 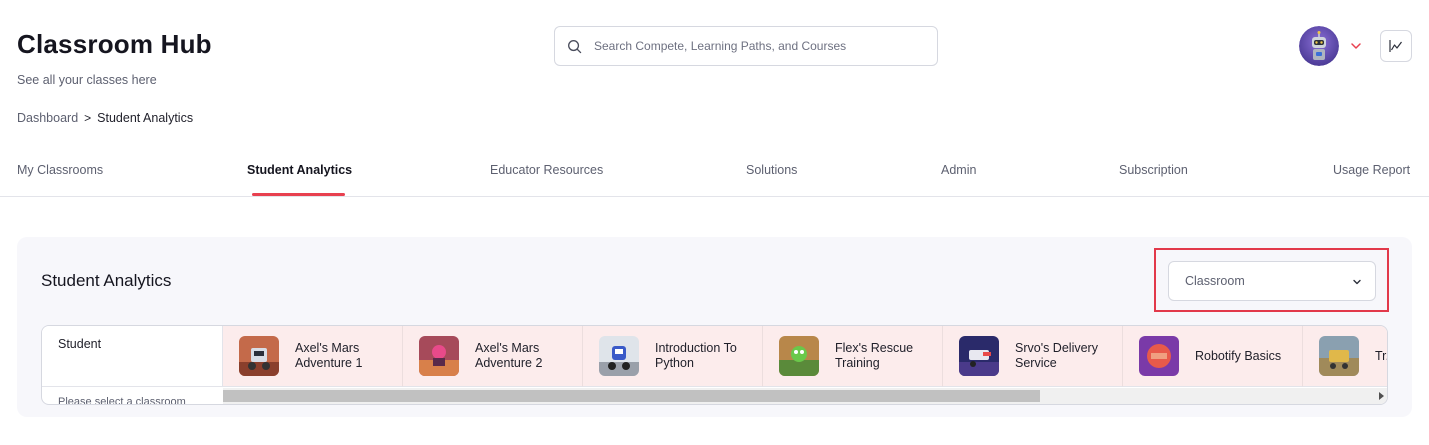 I want to click on course-name: Srvo's Delivery Service, so click(x=1056, y=355).